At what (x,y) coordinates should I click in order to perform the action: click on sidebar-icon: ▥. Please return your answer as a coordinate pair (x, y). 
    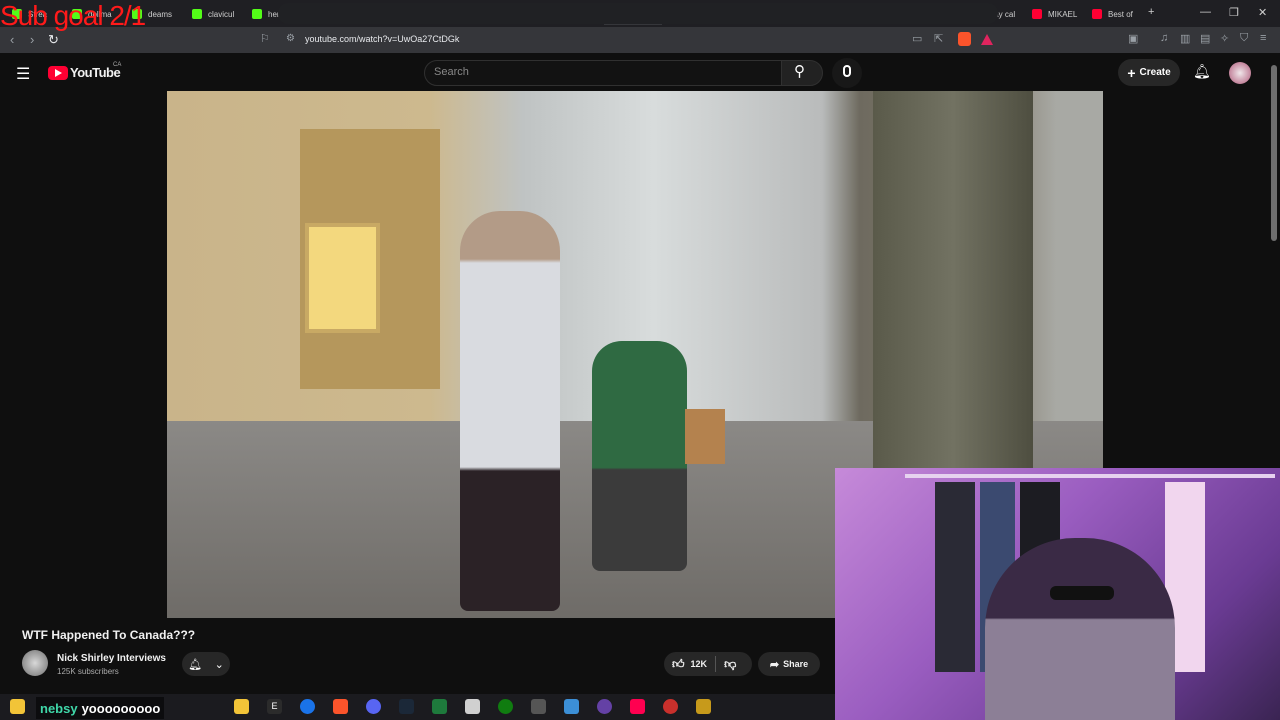
    Looking at the image, I should click on (1185, 38).